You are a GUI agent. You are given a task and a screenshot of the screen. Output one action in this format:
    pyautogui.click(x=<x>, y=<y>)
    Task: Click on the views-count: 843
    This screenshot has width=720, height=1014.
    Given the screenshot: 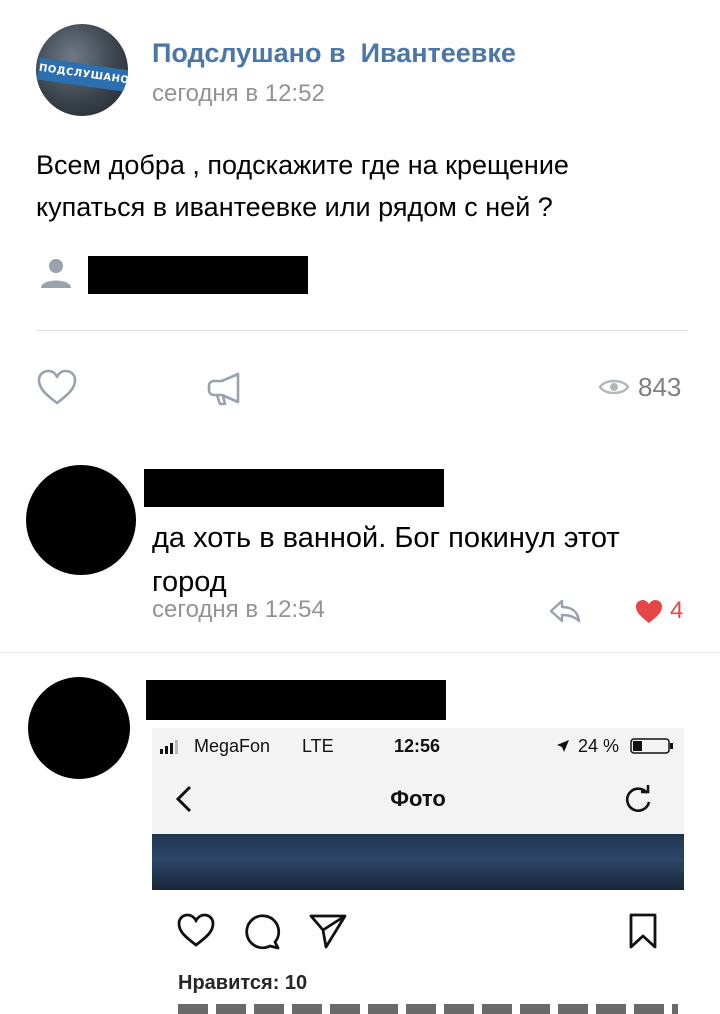 What is the action you would take?
    pyautogui.click(x=660, y=387)
    